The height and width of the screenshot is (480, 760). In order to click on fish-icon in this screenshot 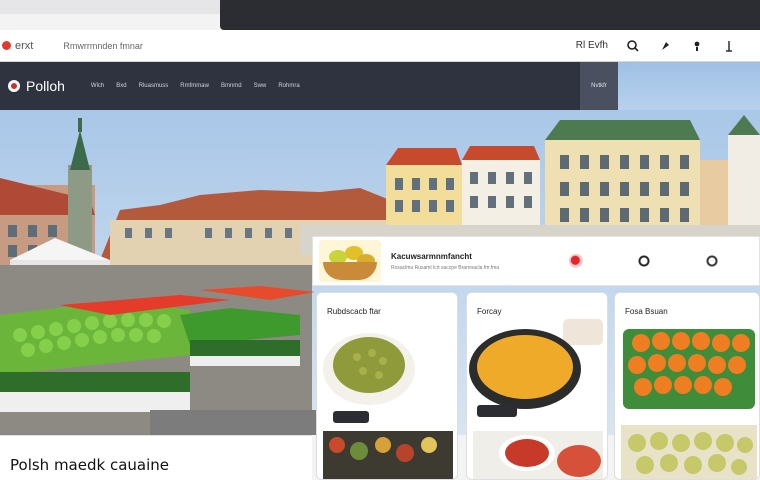, I will do `click(644, 261)`.